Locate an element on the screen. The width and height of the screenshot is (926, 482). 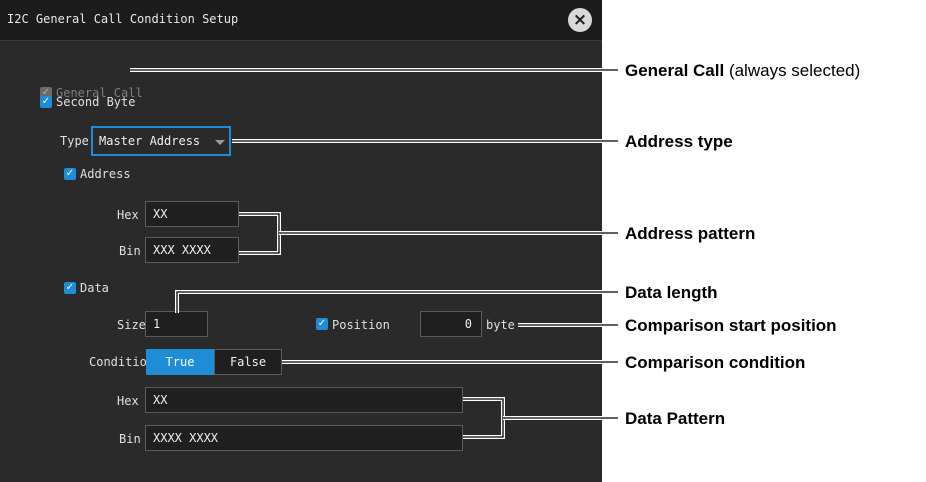
callout-address-type: Address type is located at coordinates (679, 142).